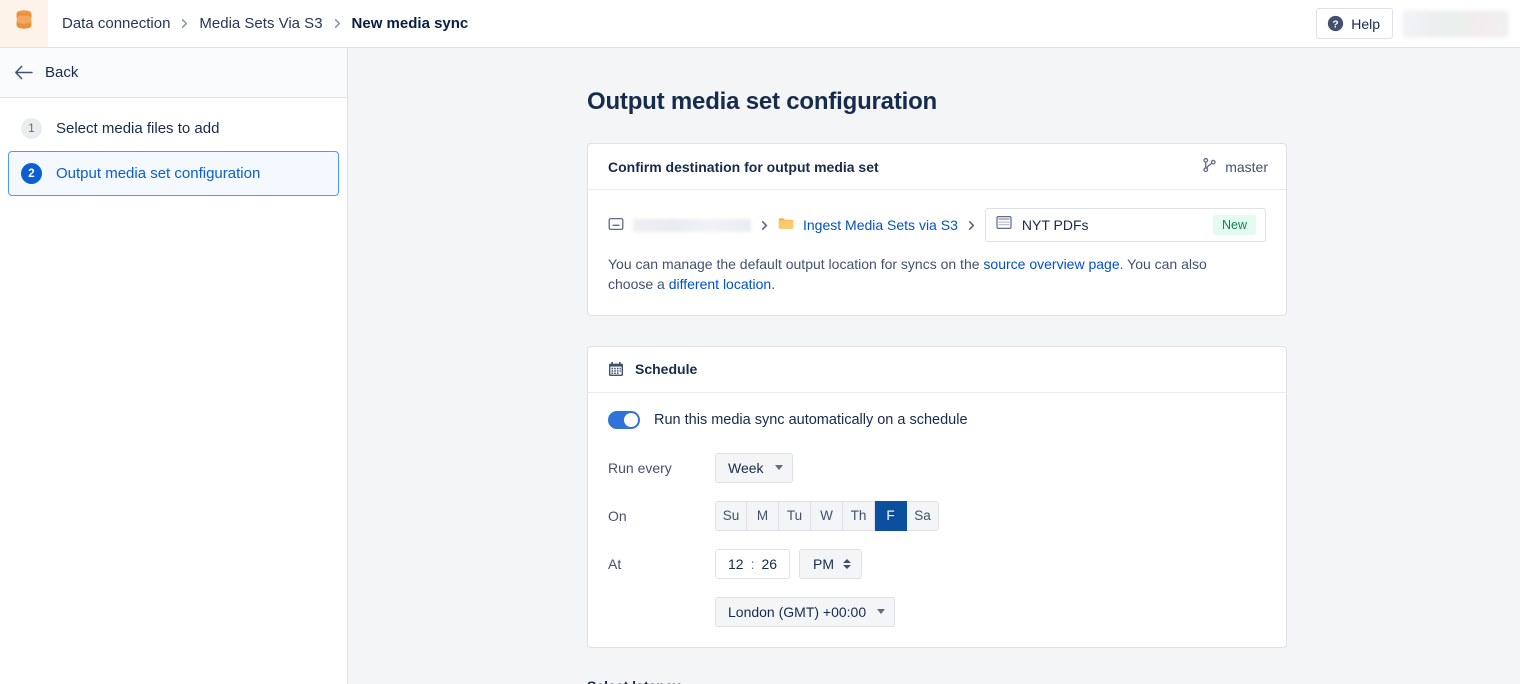 The width and height of the screenshot is (1520, 684). I want to click on folder-icon, so click(786, 225).